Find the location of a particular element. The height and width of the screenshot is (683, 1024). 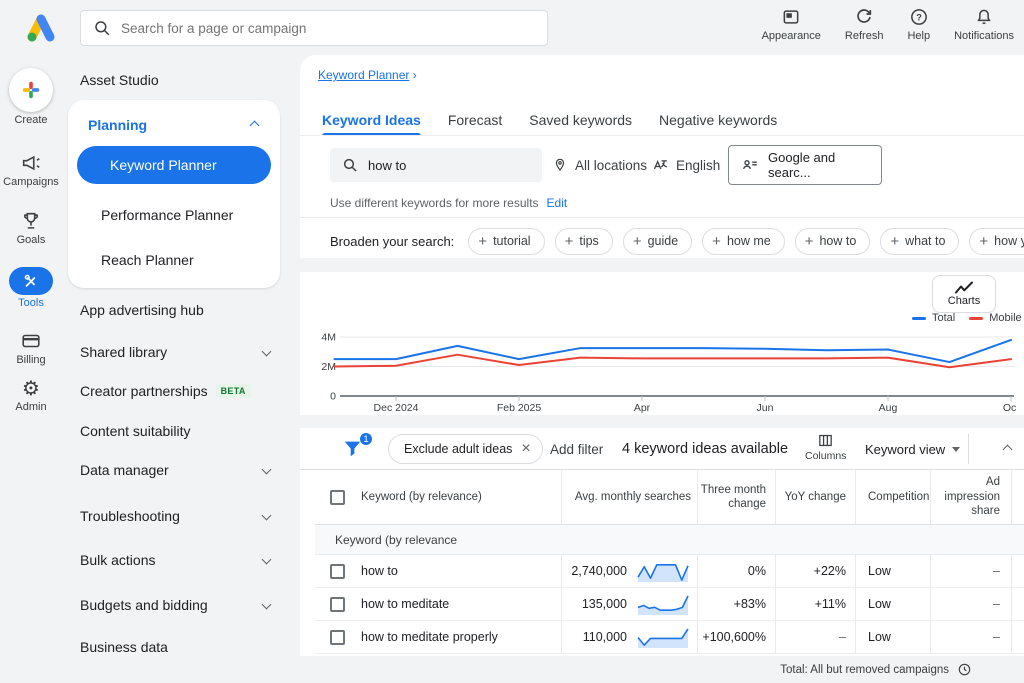

table-section-row: Keyword (by relevance is located at coordinates (669, 540).